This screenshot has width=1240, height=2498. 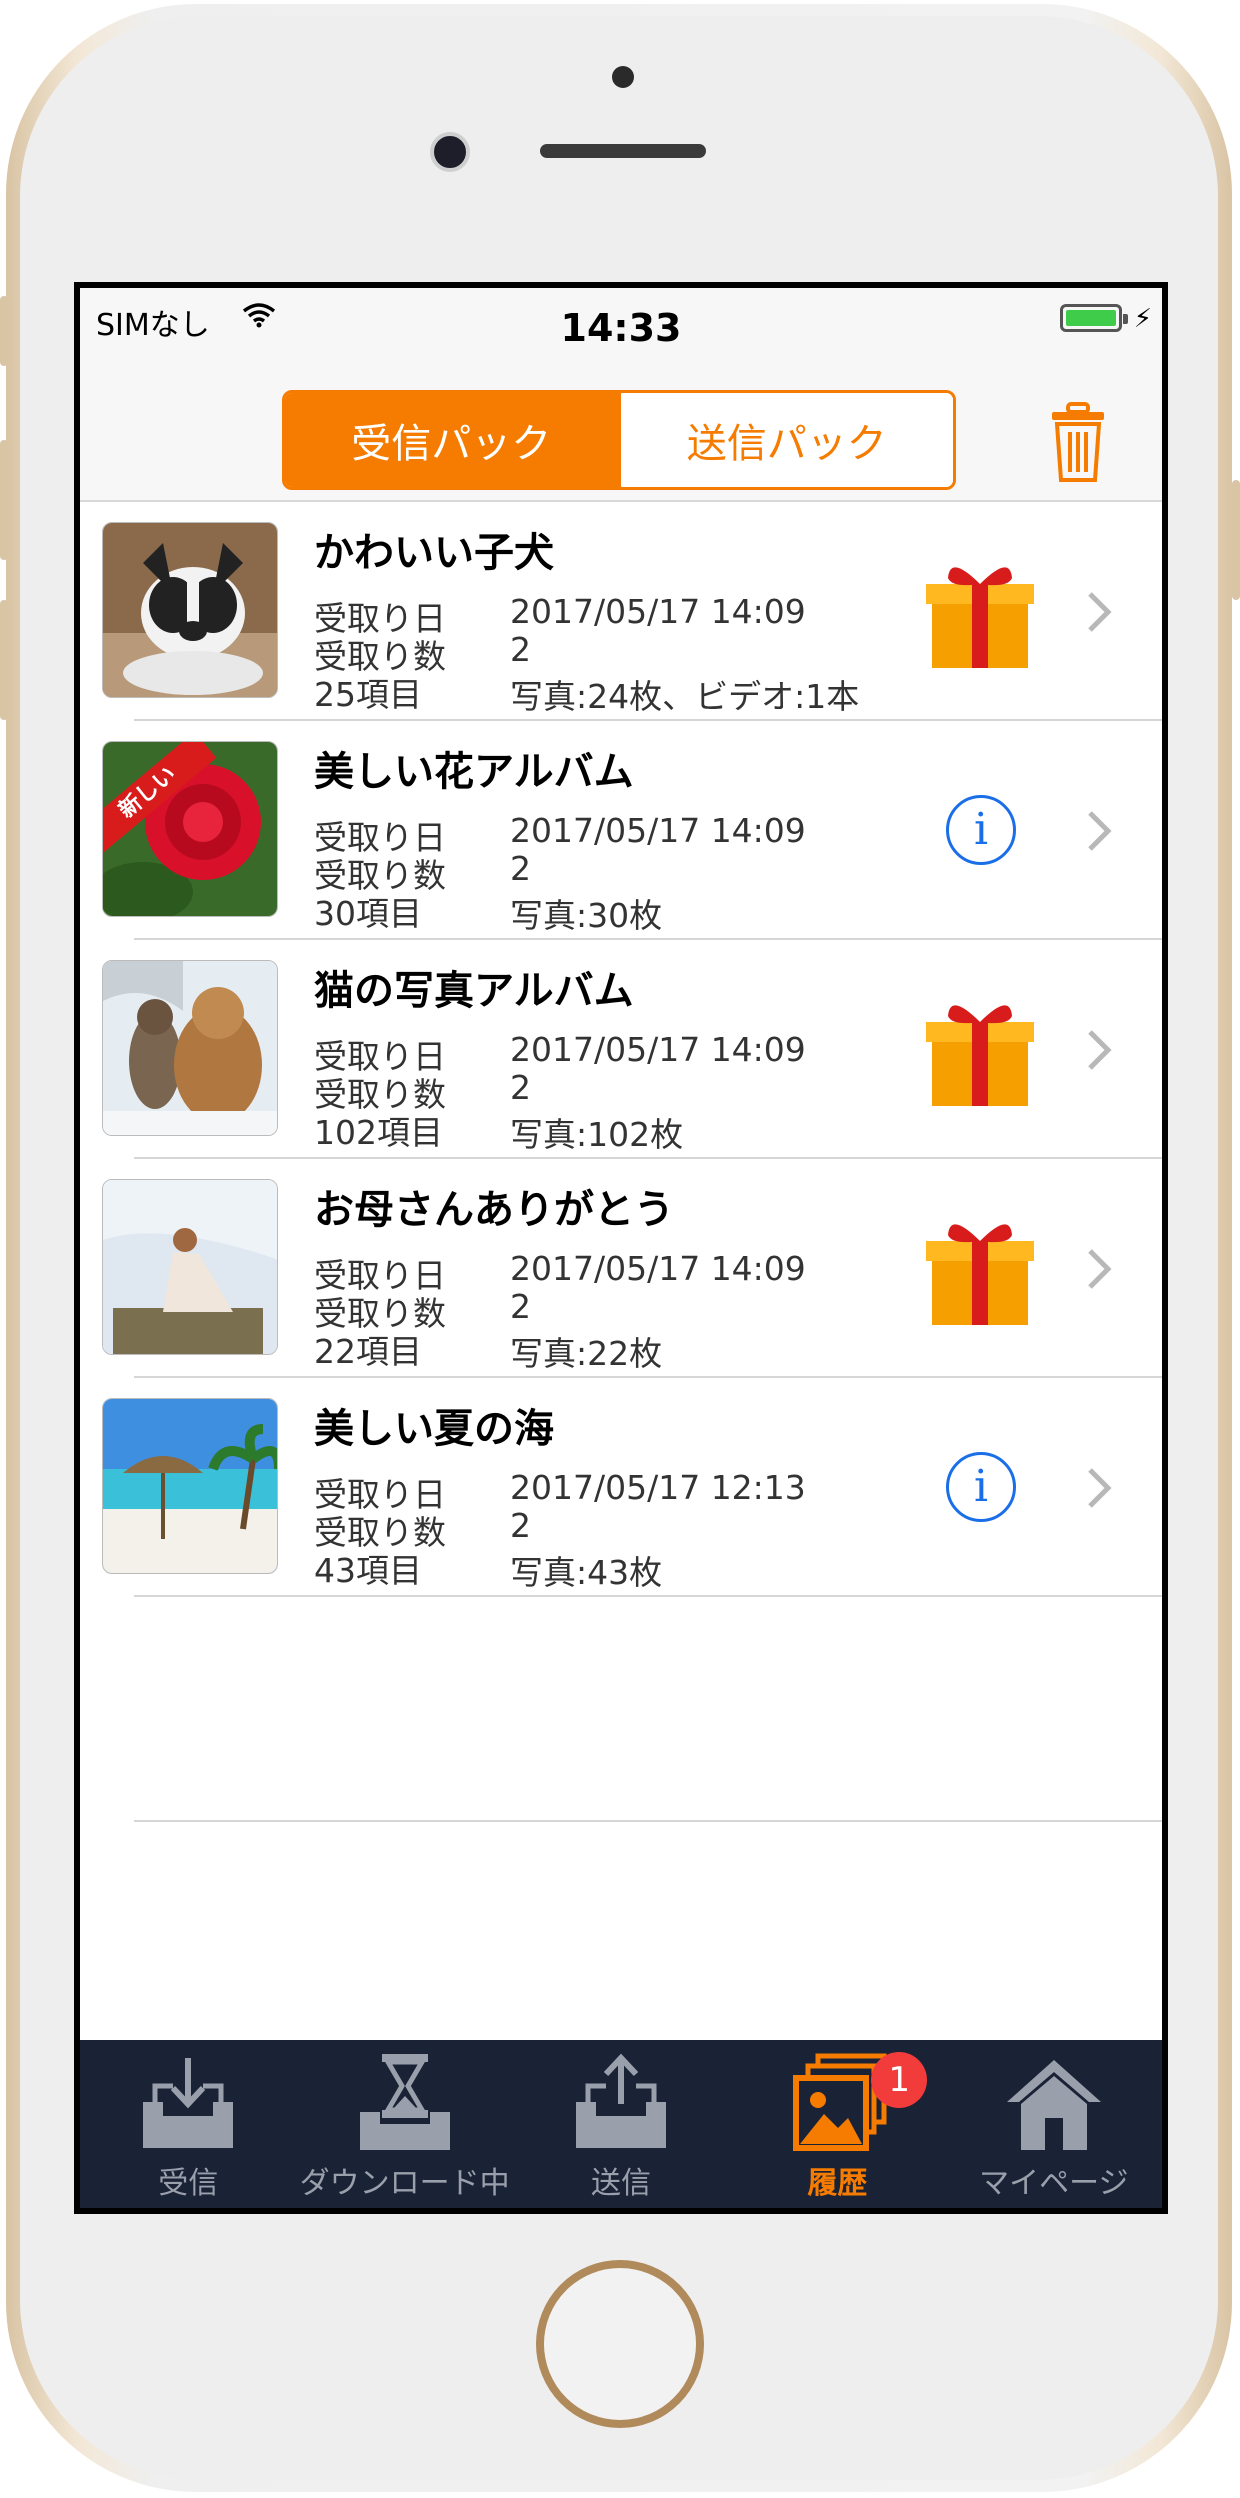 What do you see at coordinates (1142, 319) in the screenshot?
I see `charging-bolt-icon: ⚡` at bounding box center [1142, 319].